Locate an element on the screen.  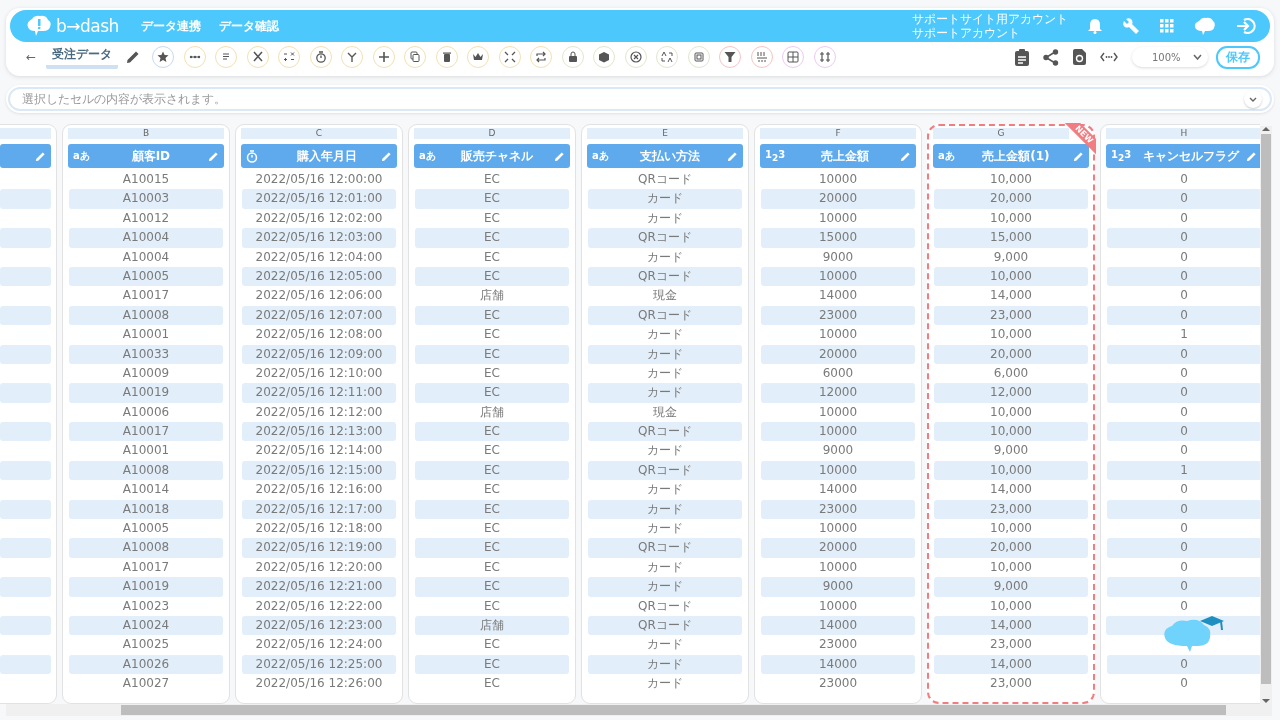
table-cell: A10012 is located at coordinates (146, 218).